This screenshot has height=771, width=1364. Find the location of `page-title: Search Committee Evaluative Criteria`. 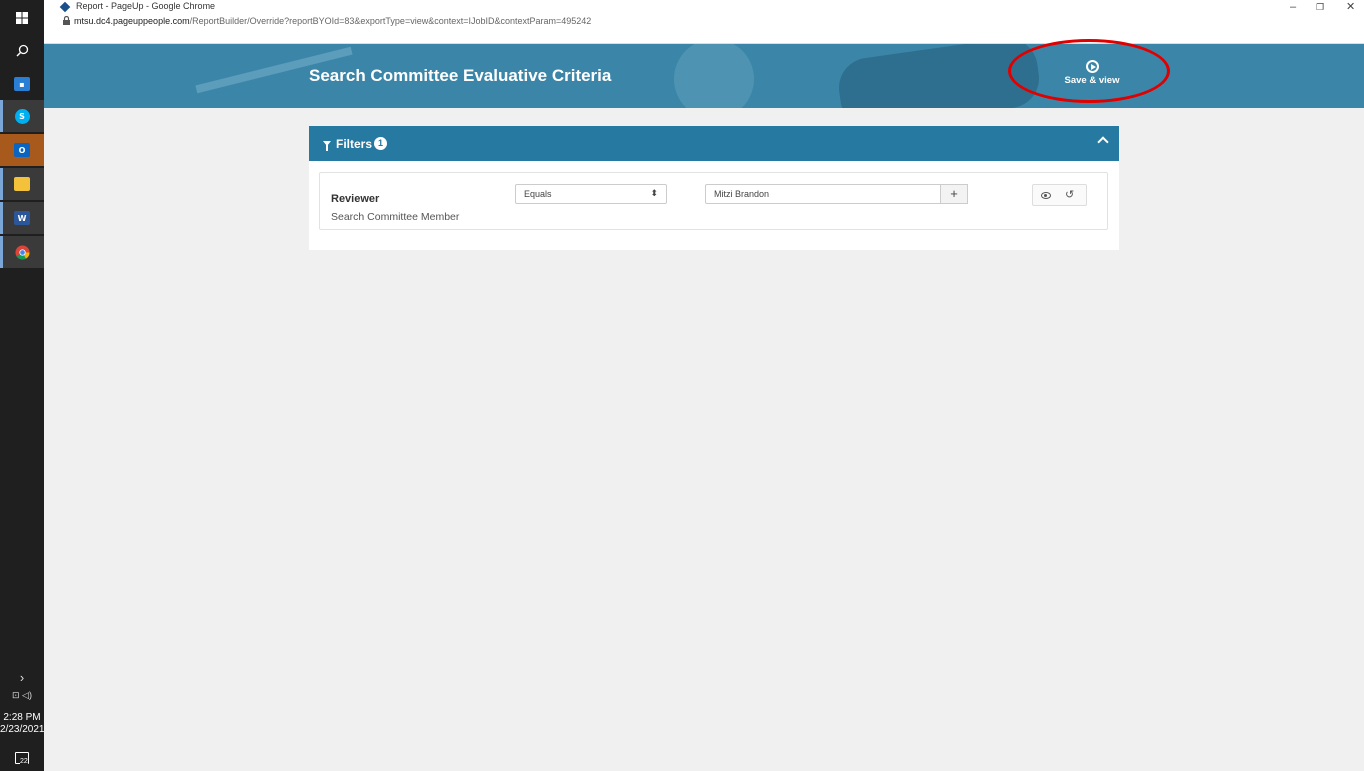

page-title: Search Committee Evaluative Criteria is located at coordinates (460, 75).